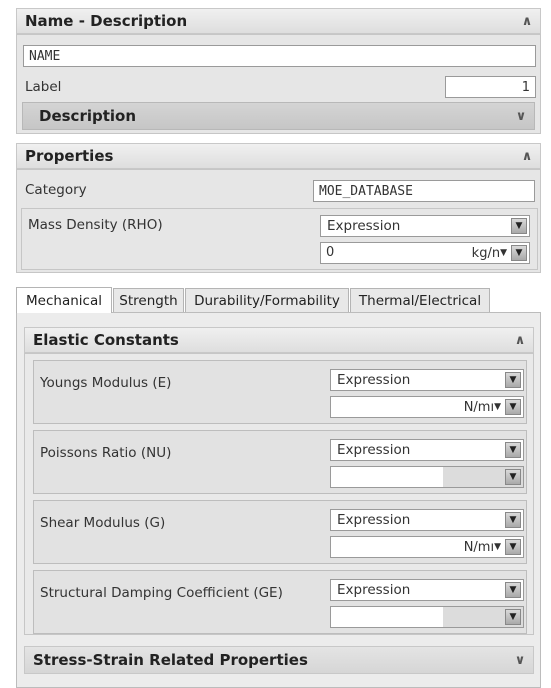 This screenshot has width=551, height=688. Describe the element at coordinates (427, 407) in the screenshot. I see `youngs-modulus-value-field: N/mı ▼ ▼` at that location.